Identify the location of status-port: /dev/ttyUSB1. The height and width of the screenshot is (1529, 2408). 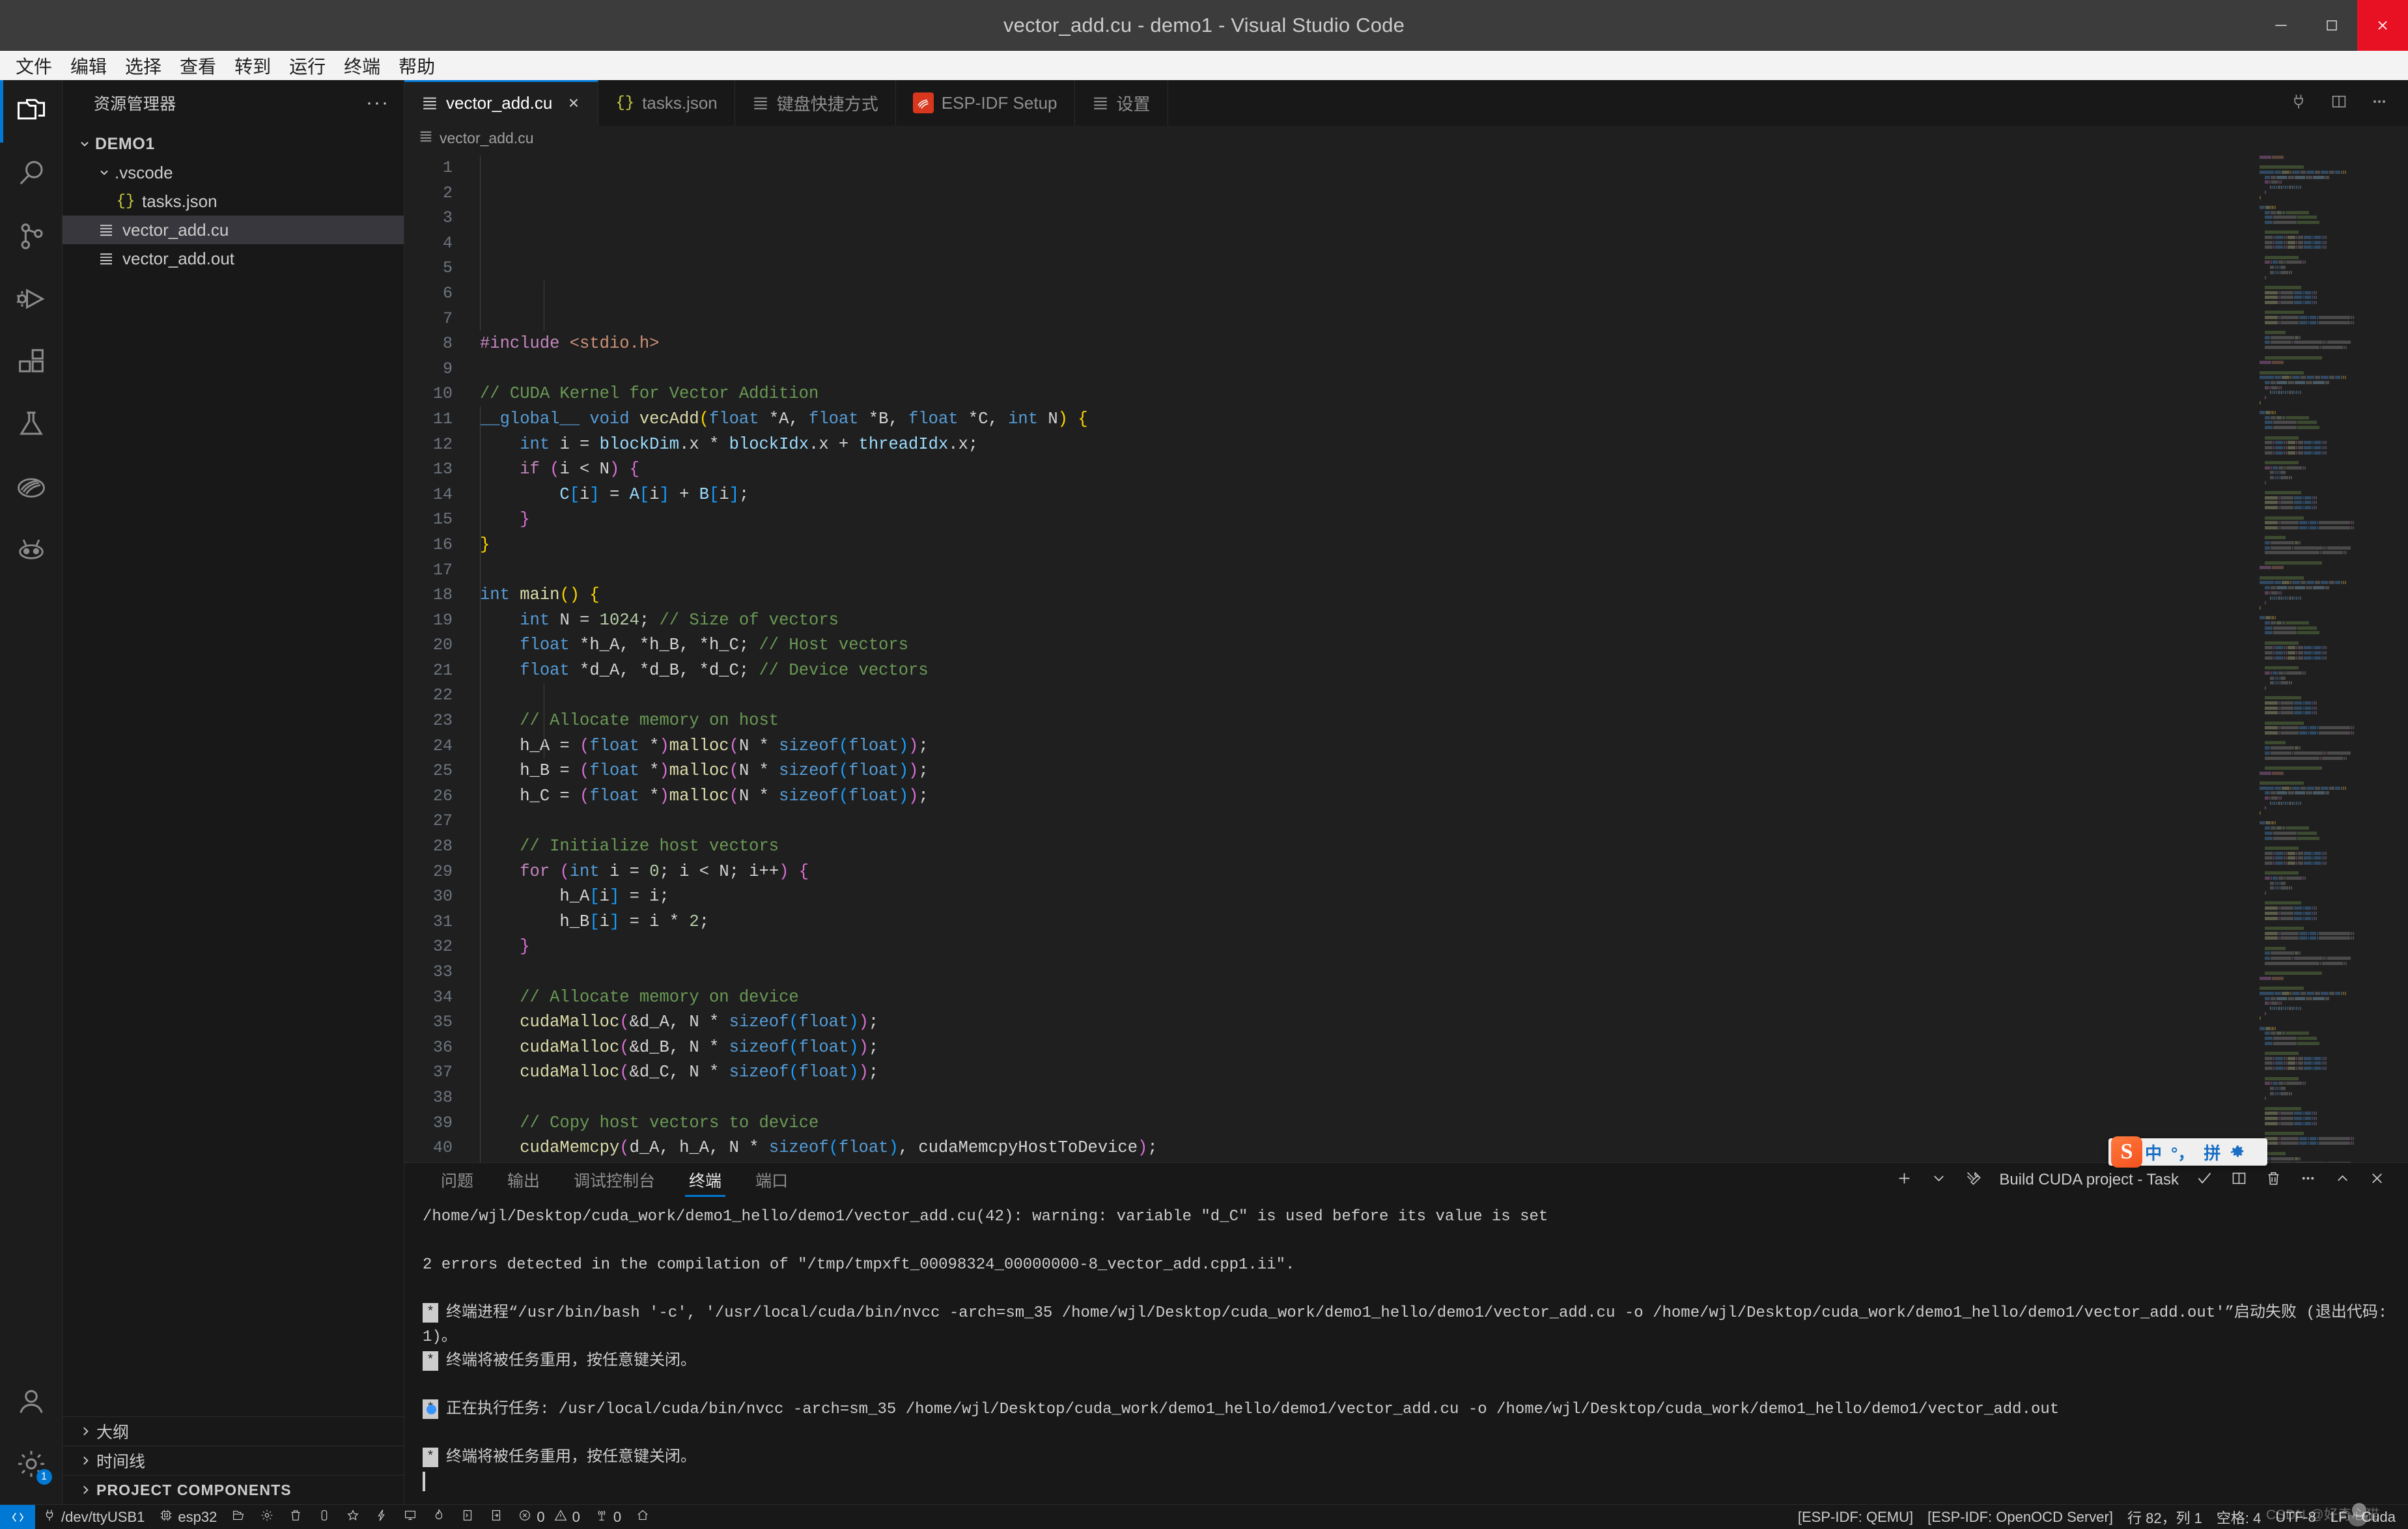
(94, 1517).